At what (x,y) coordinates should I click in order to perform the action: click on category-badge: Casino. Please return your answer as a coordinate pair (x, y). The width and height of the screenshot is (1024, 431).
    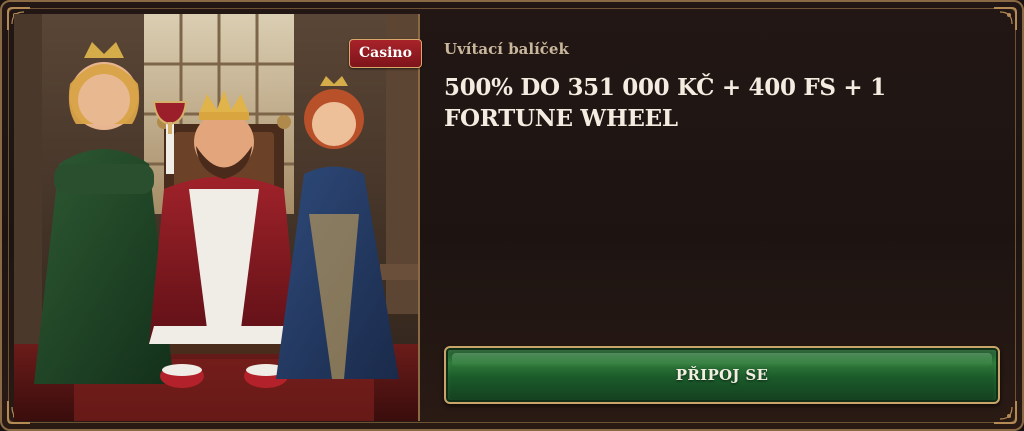
    Looking at the image, I should click on (385, 53).